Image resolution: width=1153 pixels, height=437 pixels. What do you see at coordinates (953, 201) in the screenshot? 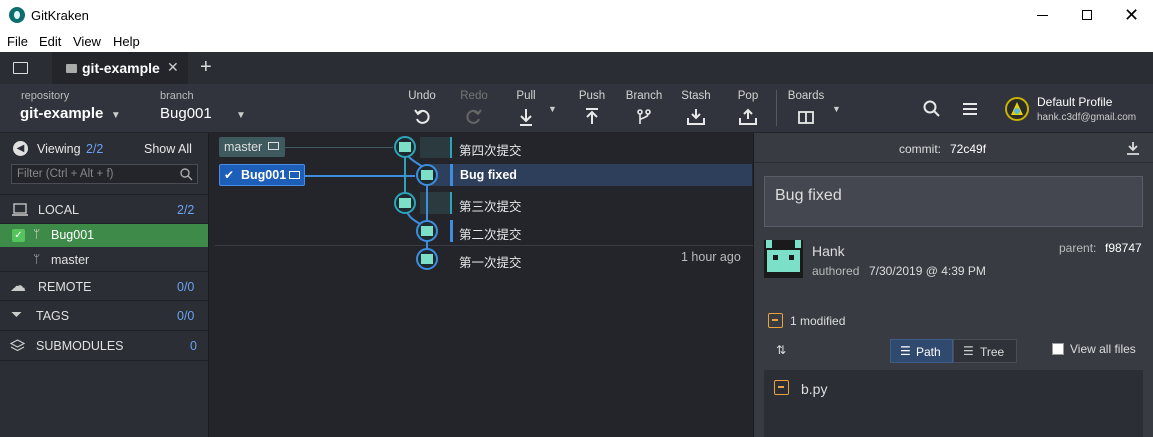
I see `commit-message-box: Bug fixed` at bounding box center [953, 201].